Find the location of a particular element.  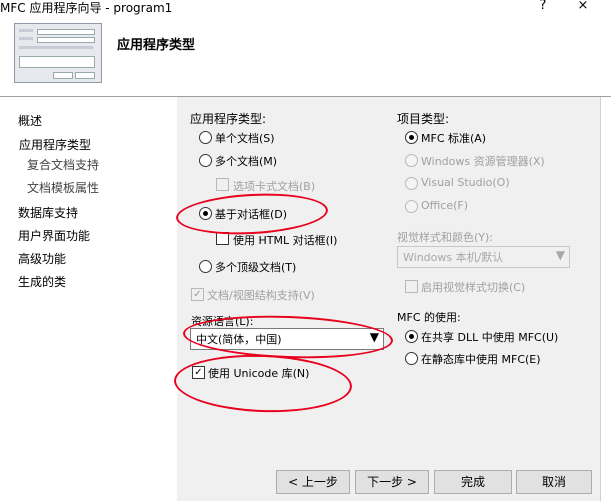

checkbox-docview: ✓ is located at coordinates (197, 294).